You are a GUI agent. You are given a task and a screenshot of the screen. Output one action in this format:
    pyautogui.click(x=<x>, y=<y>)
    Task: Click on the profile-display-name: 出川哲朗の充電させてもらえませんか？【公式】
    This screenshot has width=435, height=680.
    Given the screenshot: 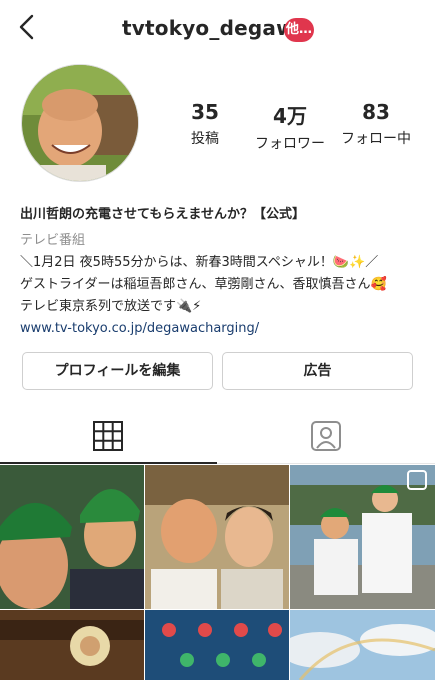 What is the action you would take?
    pyautogui.click(x=162, y=214)
    